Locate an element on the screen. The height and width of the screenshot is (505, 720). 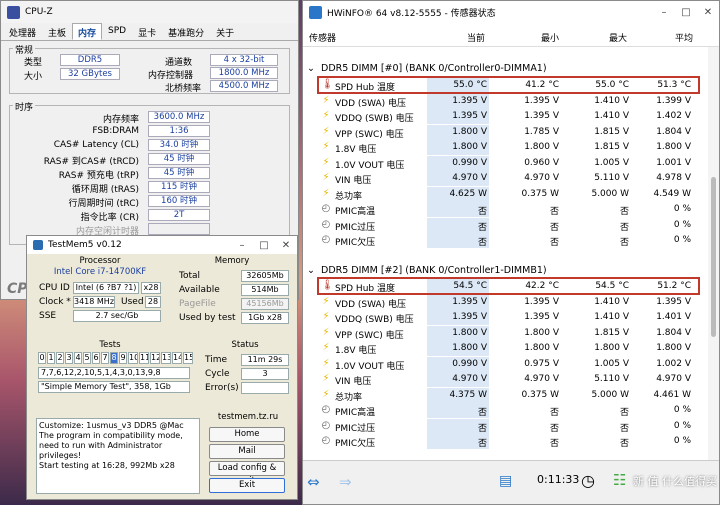
timing-value: 160 时钟 is located at coordinates (179, 201).